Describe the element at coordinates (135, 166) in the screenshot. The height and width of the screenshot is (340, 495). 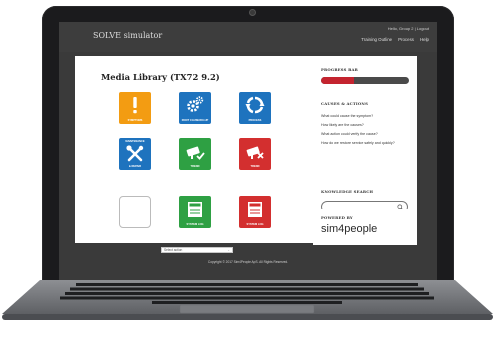
I see `tile-label-bottom: & REPAIR` at that location.